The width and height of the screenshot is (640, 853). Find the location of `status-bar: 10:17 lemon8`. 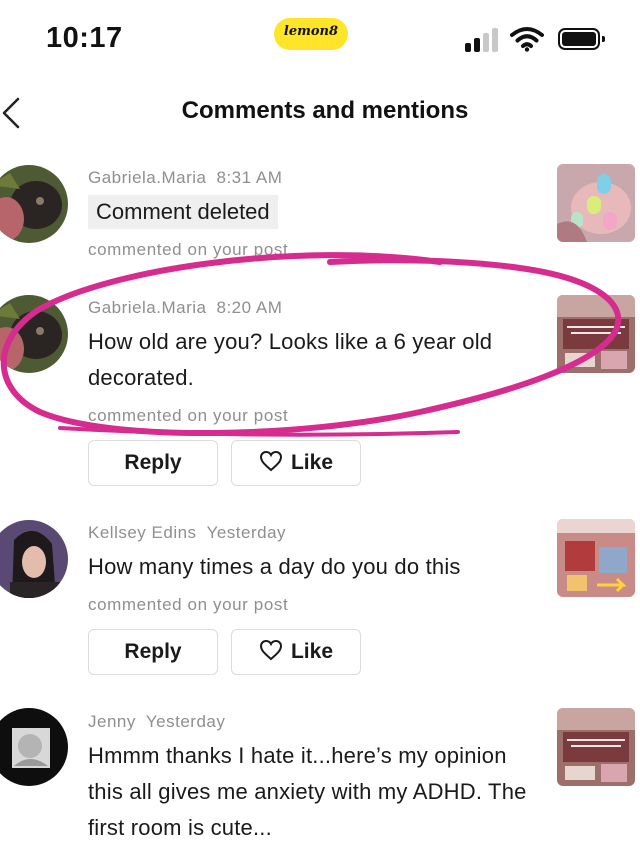

status-bar: 10:17 lemon8 is located at coordinates (320, 40).